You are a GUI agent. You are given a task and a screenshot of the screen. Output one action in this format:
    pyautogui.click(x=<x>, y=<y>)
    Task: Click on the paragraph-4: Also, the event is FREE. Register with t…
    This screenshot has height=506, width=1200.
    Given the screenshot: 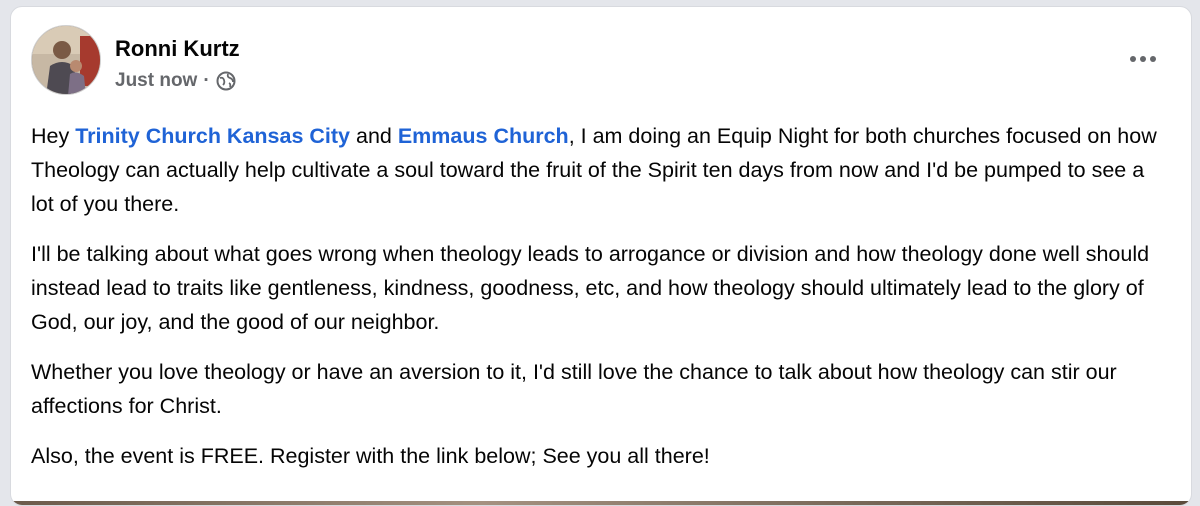 What is the action you would take?
    pyautogui.click(x=370, y=456)
    